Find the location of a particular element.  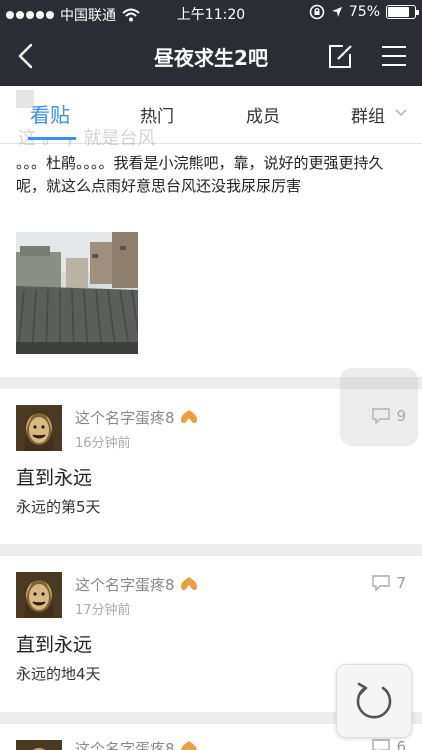

tab-members: 成员 is located at coordinates (263, 114).